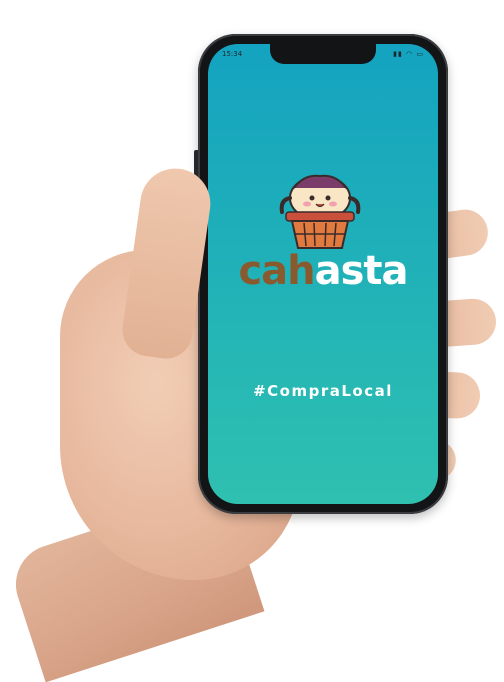 This screenshot has width=504, height=682. What do you see at coordinates (232, 54) in the screenshot?
I see `status-time: 15:34` at bounding box center [232, 54].